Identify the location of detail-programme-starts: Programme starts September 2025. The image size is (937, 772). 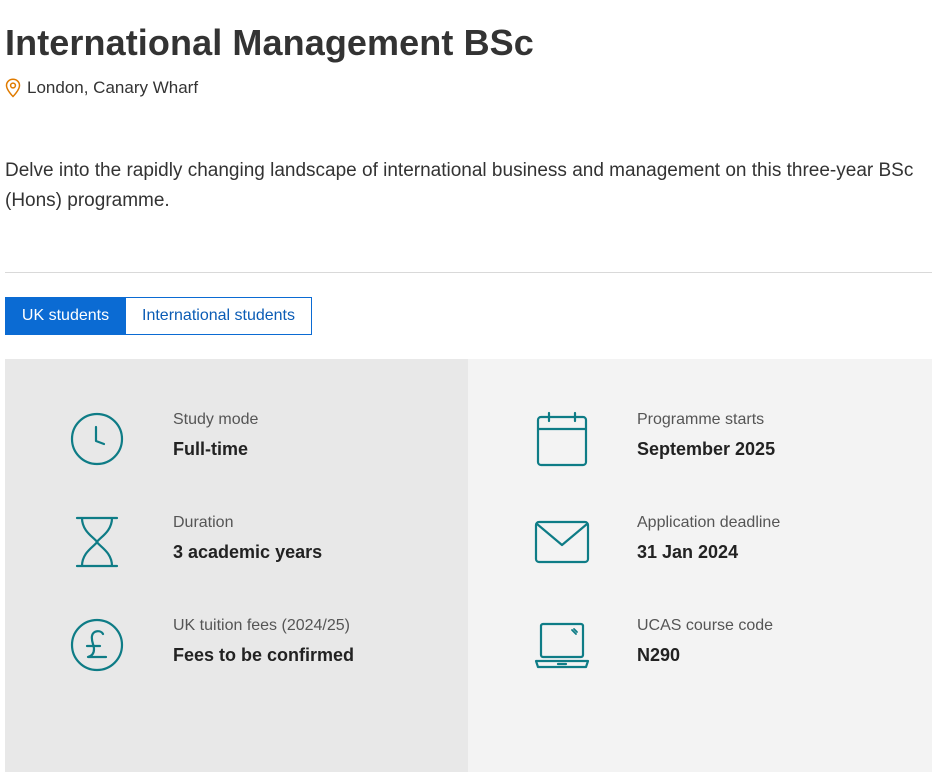
(700, 451).